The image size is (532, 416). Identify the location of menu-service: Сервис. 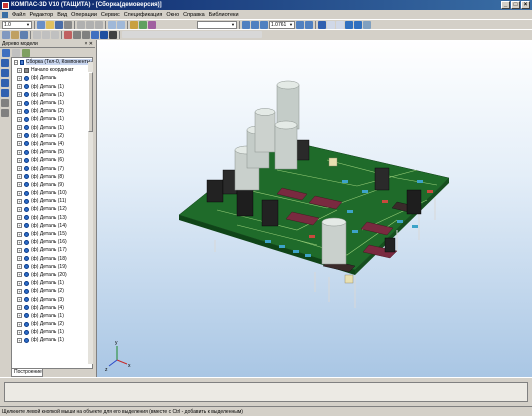
(110, 15).